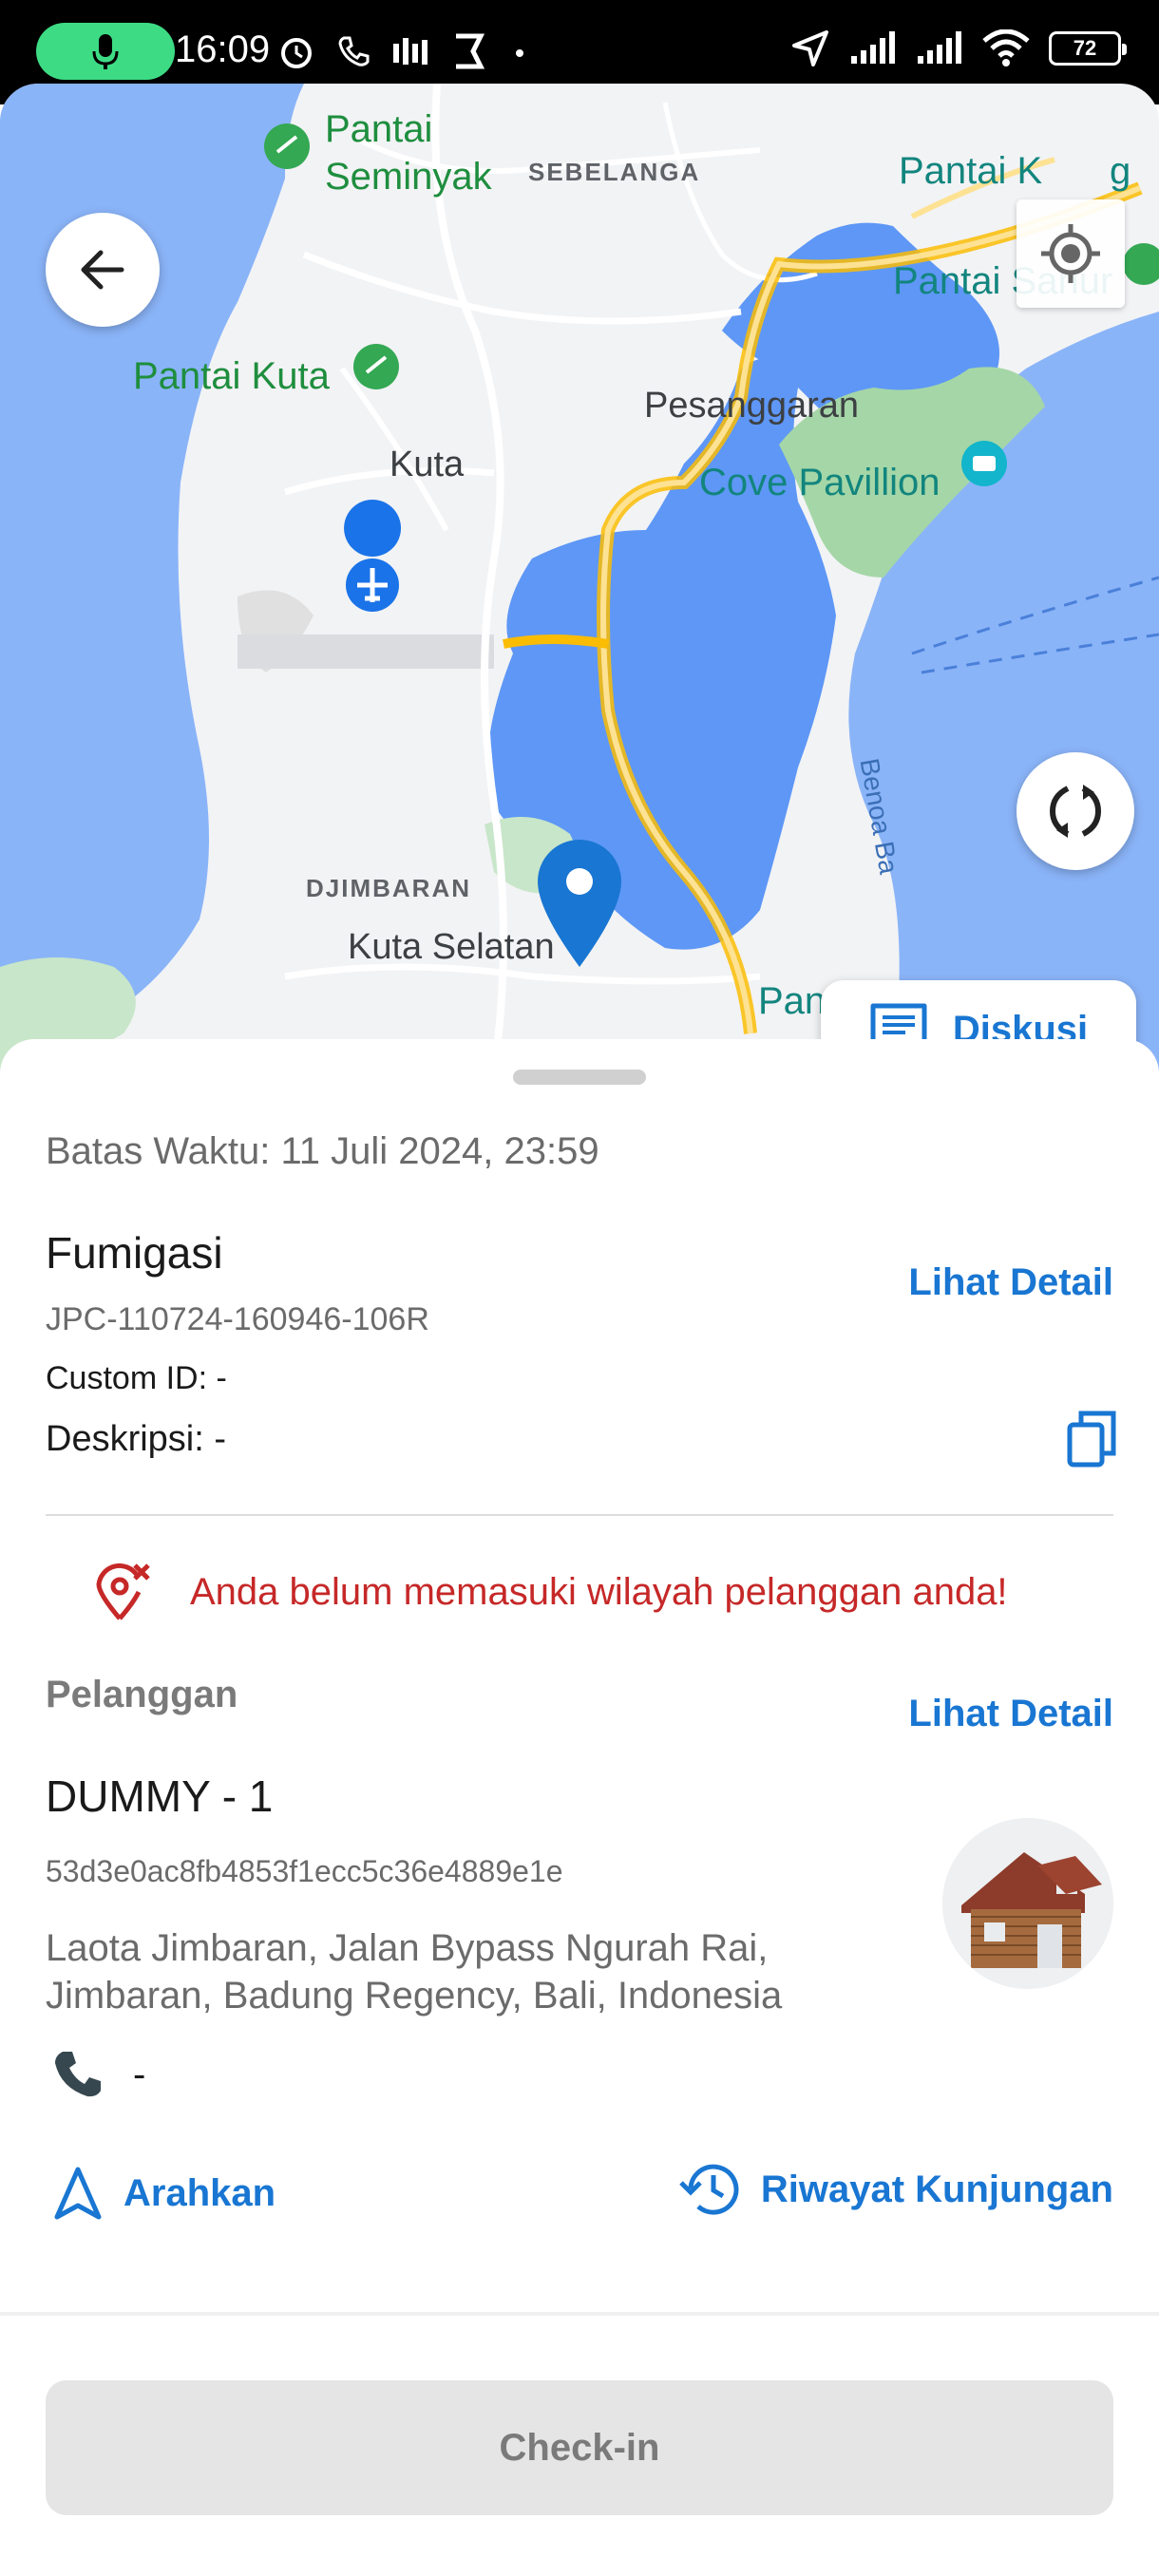  I want to click on mic-indicator, so click(105, 51).